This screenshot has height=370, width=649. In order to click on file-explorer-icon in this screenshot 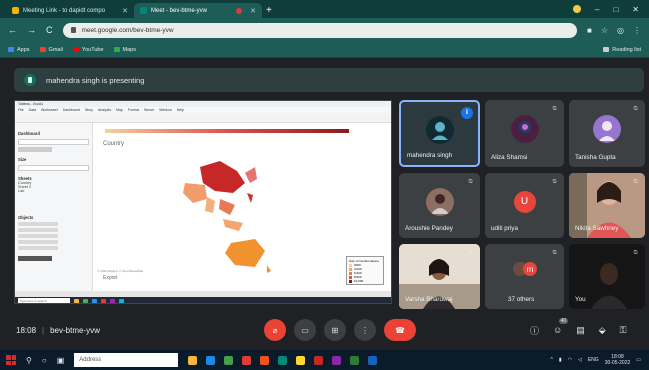, I will do `click(193, 360)`.